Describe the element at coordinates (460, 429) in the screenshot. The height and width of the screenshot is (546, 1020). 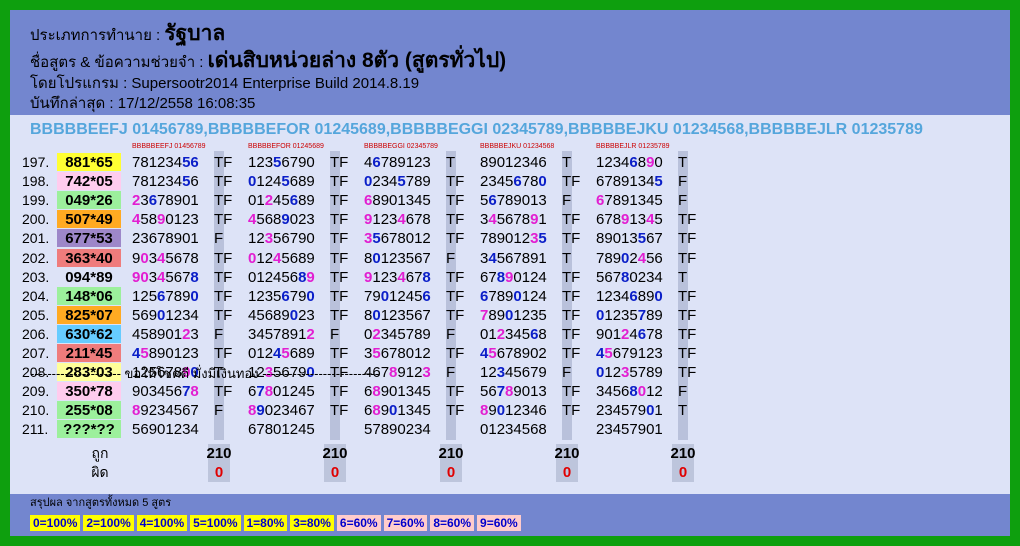
I see `hit-result` at that location.